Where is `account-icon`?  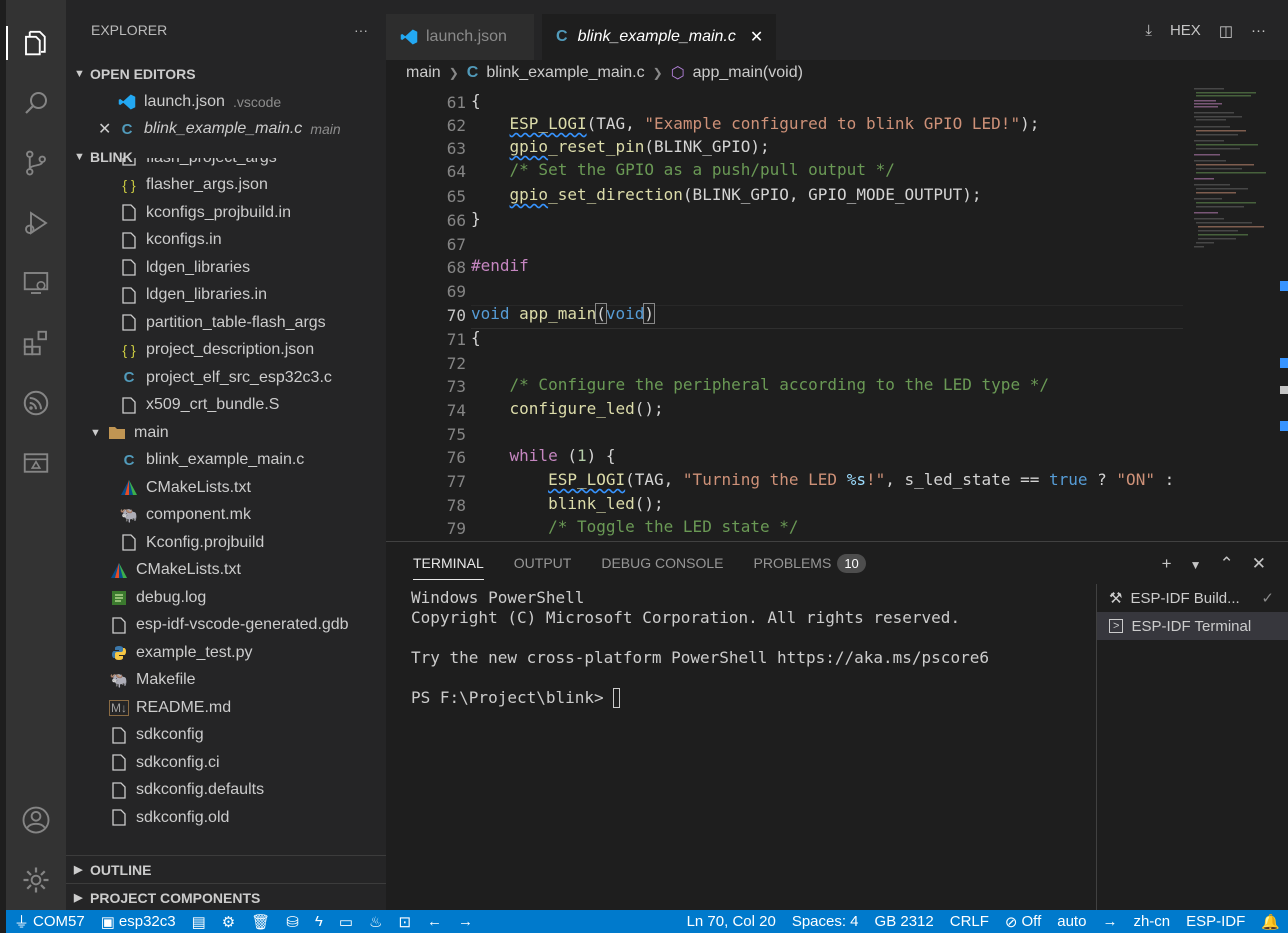
account-icon is located at coordinates (36, 820).